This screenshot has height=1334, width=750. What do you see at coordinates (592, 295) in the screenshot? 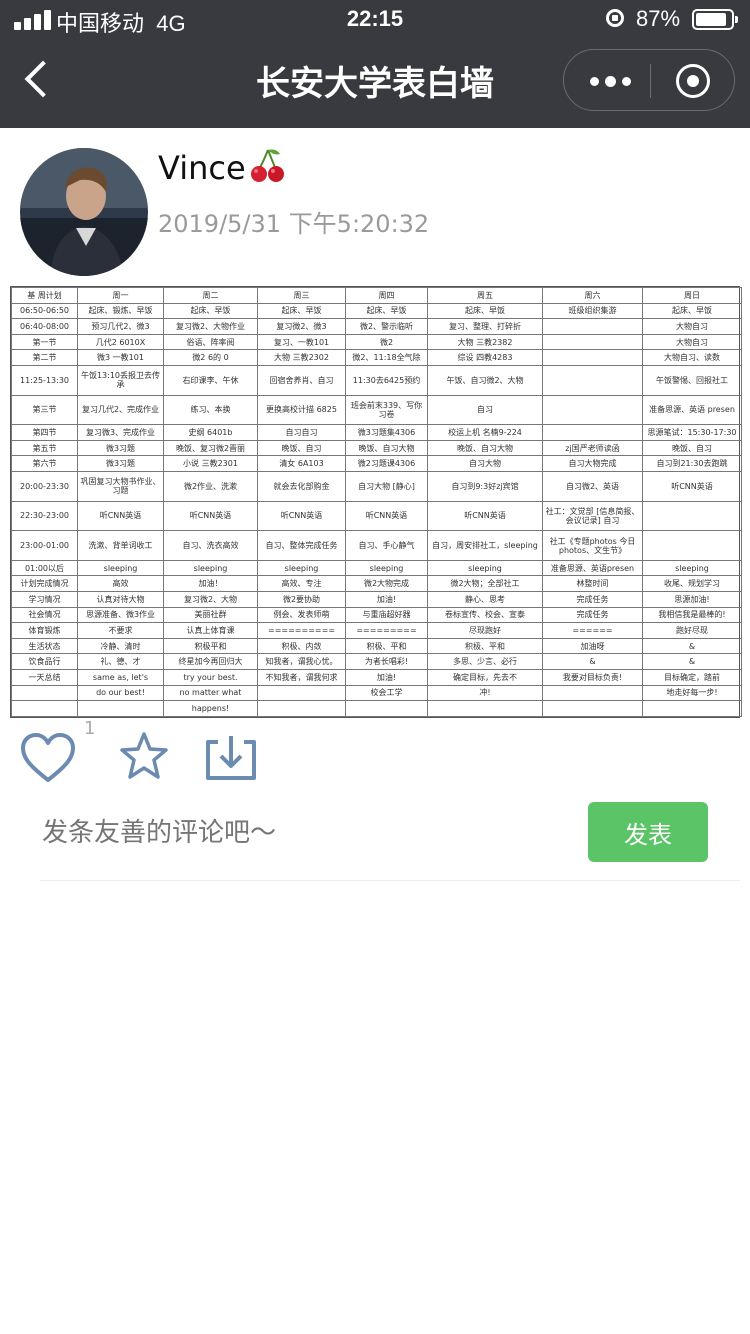
I see `table-cell: 周六` at bounding box center [592, 295].